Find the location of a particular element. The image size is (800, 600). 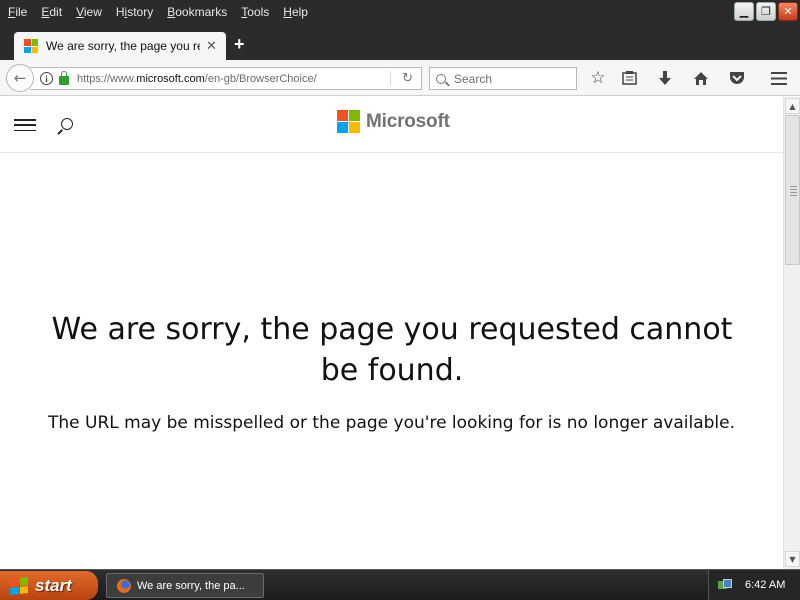

menu-tools: Tools is located at coordinates (255, 12).